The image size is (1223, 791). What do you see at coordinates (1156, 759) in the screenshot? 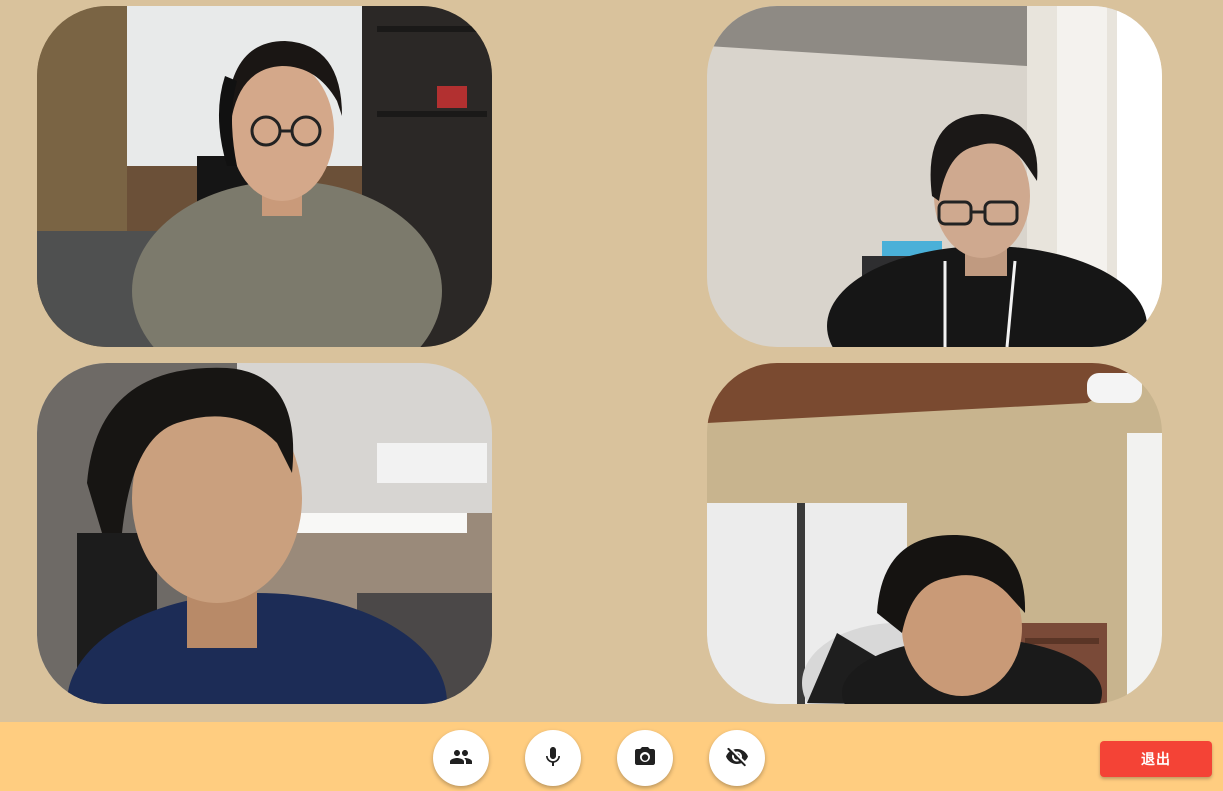
I see `leave-button: 退出` at bounding box center [1156, 759].